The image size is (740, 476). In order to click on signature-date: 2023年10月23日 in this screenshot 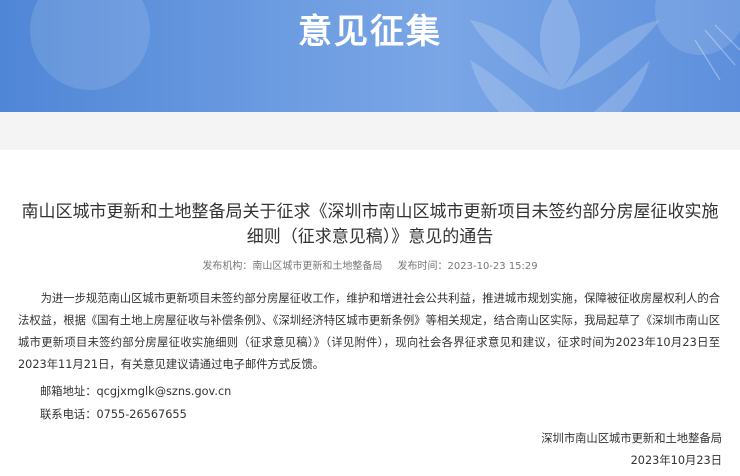, I will do `click(676, 460)`.